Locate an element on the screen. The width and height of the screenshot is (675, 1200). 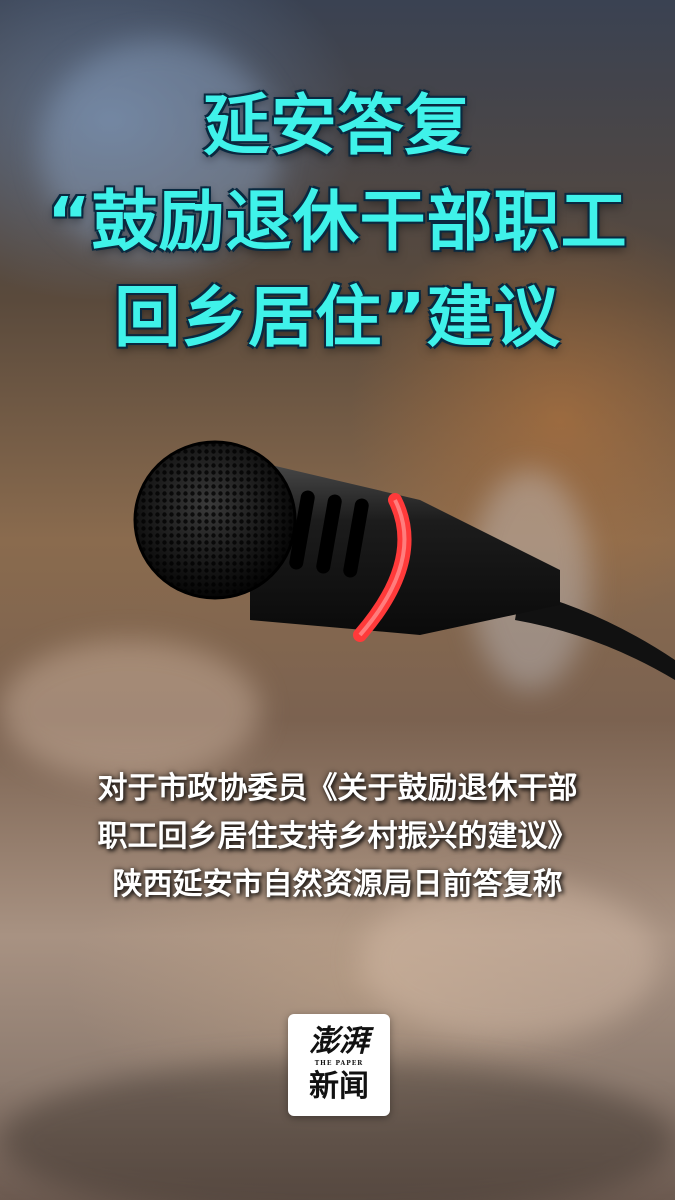
logo-line-2: THE PAPER is located at coordinates (339, 1063).